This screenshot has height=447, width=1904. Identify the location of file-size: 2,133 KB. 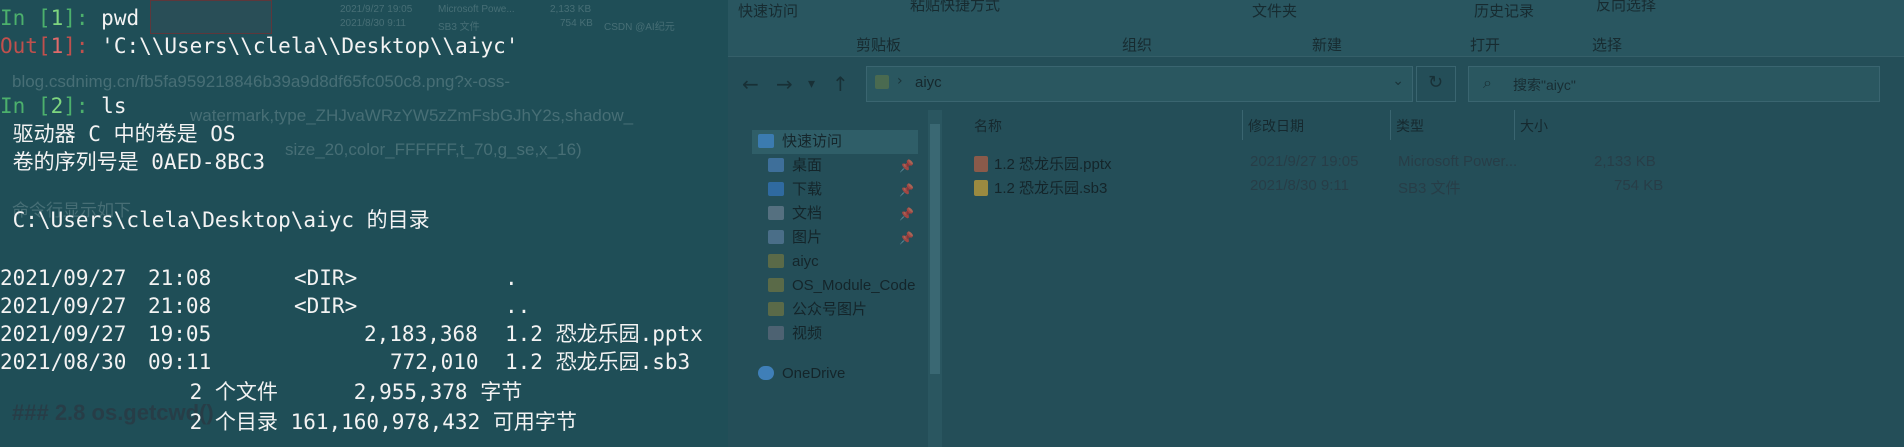
(1625, 161).